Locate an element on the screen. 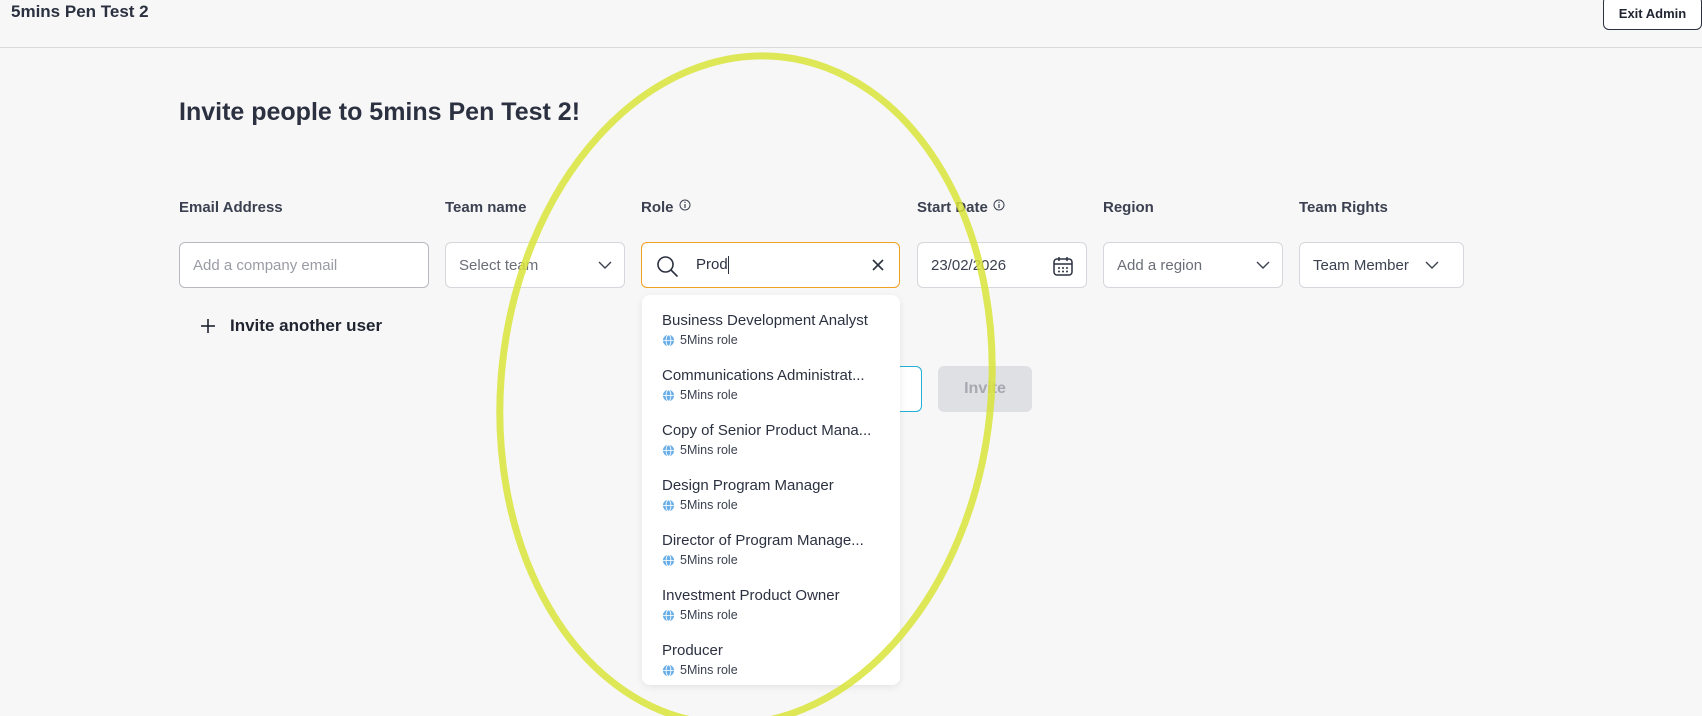  team-rights-select: Team Member is located at coordinates (1381, 265).